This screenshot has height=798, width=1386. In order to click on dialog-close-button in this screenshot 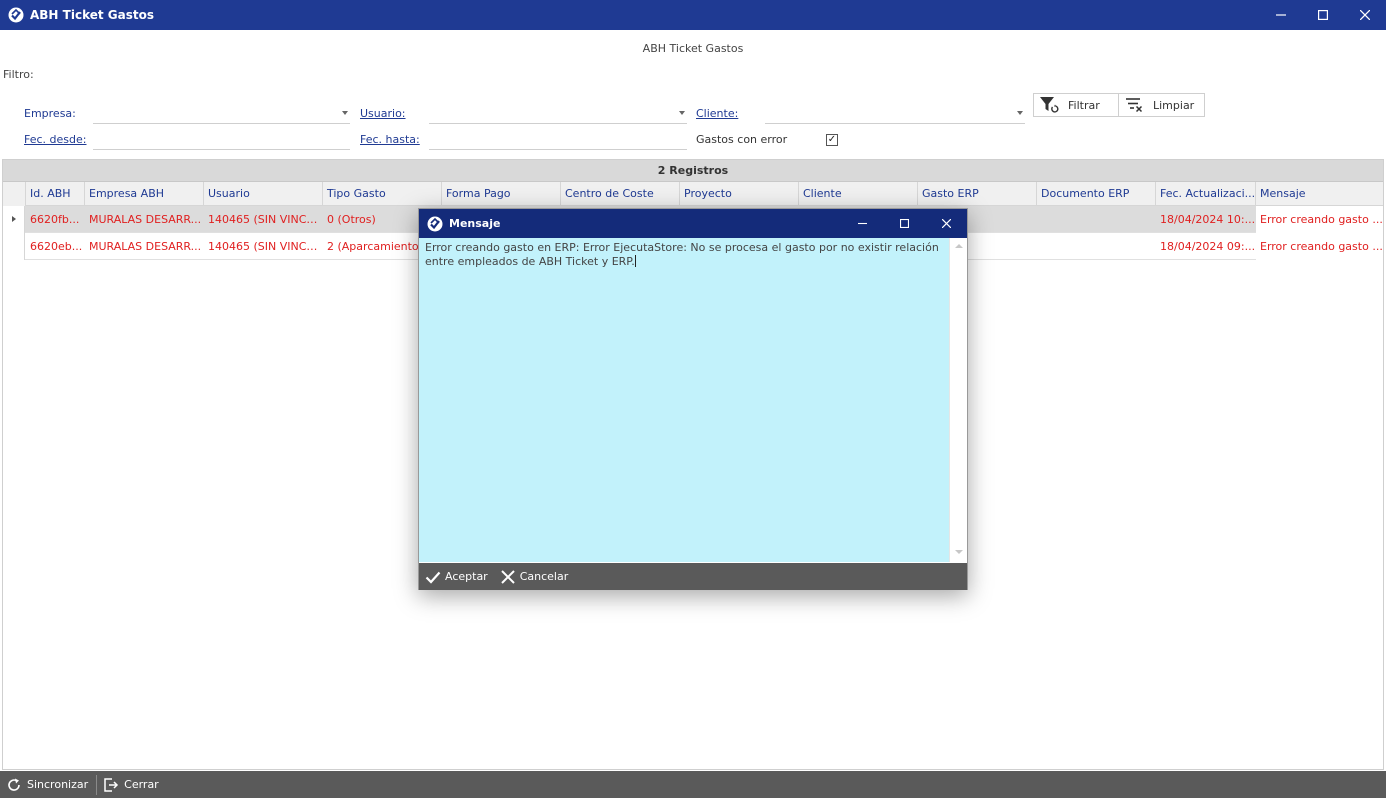, I will do `click(946, 223)`.